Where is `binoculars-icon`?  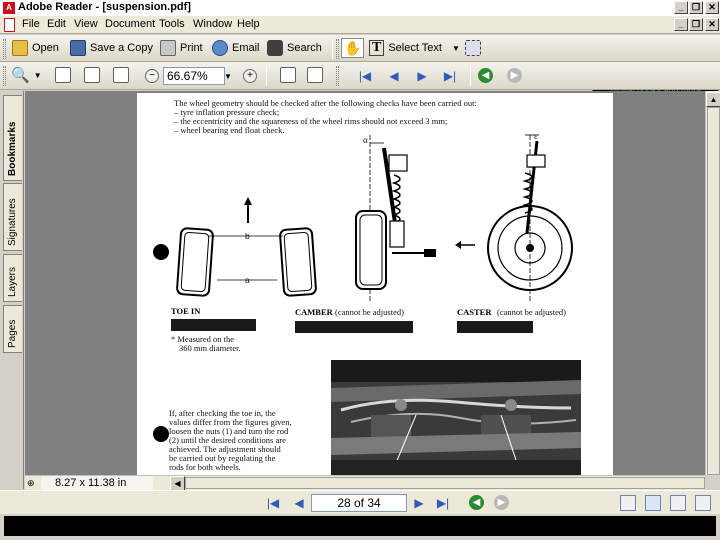 binoculars-icon is located at coordinates (275, 48).